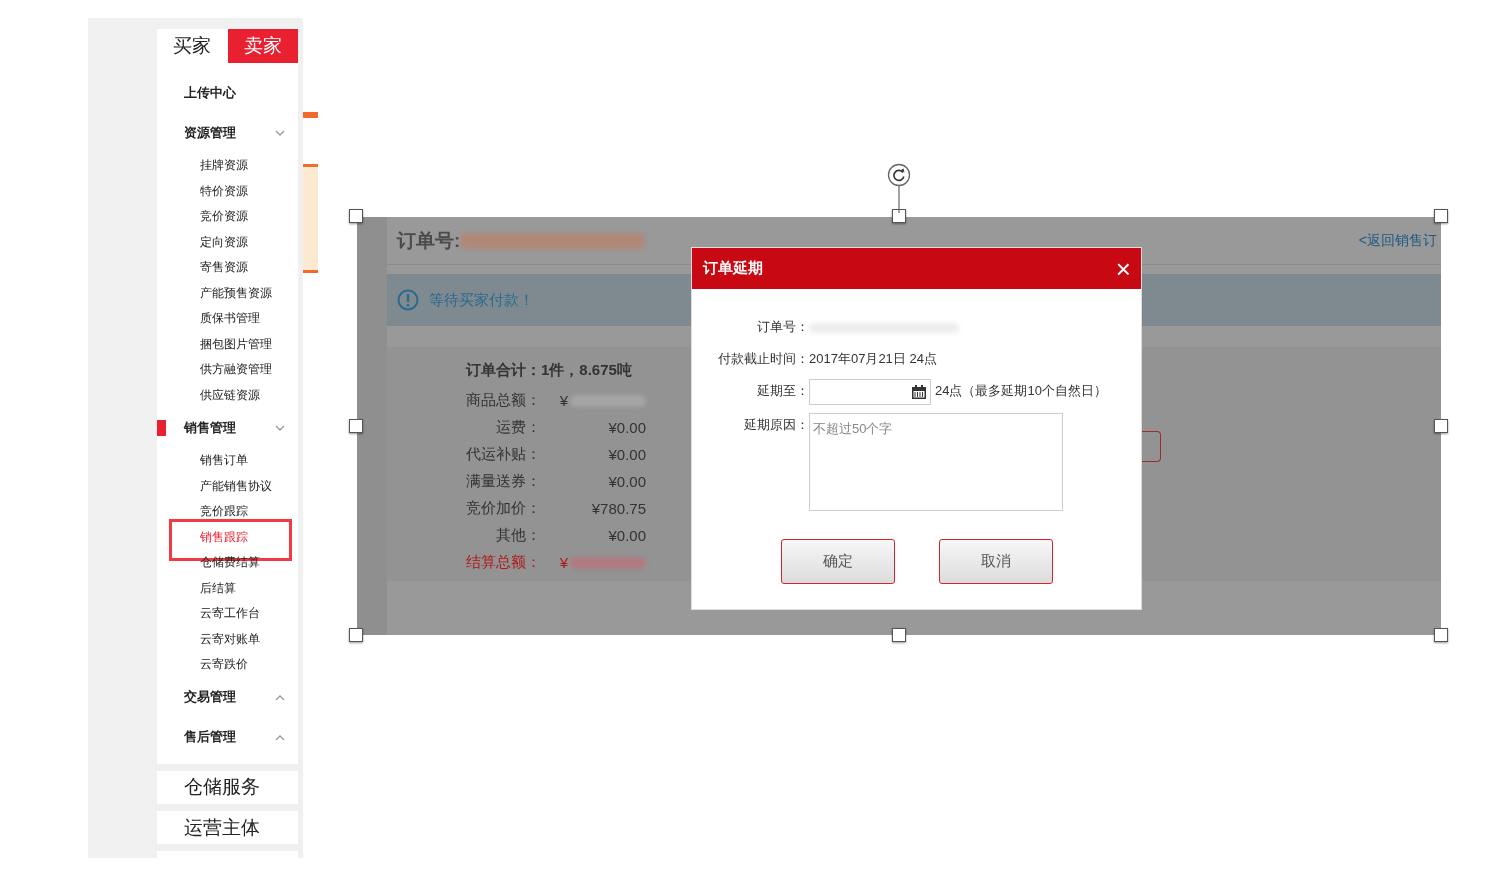 Image resolution: width=1500 pixels, height=878 pixels. I want to click on menu-item: 竞价跟踪, so click(224, 512).